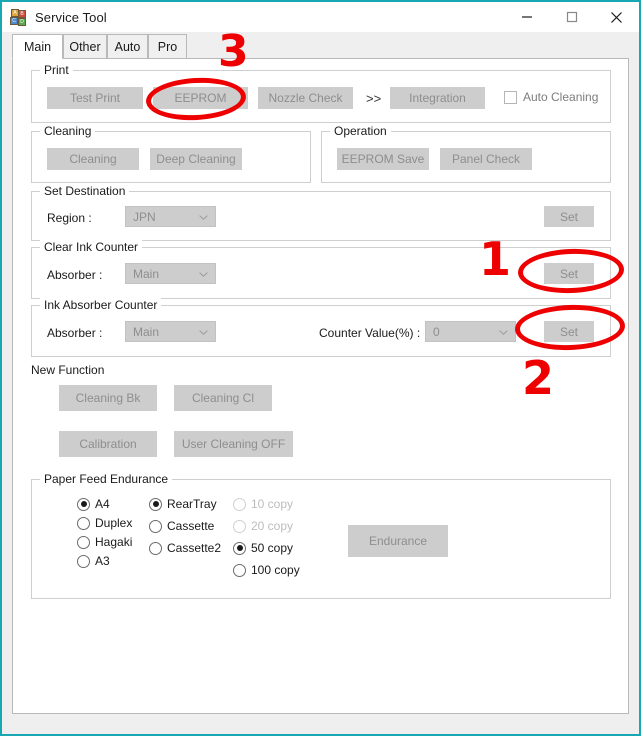 The image size is (641, 736). What do you see at coordinates (192, 504) in the screenshot?
I see `radio-label: RearTray` at bounding box center [192, 504].